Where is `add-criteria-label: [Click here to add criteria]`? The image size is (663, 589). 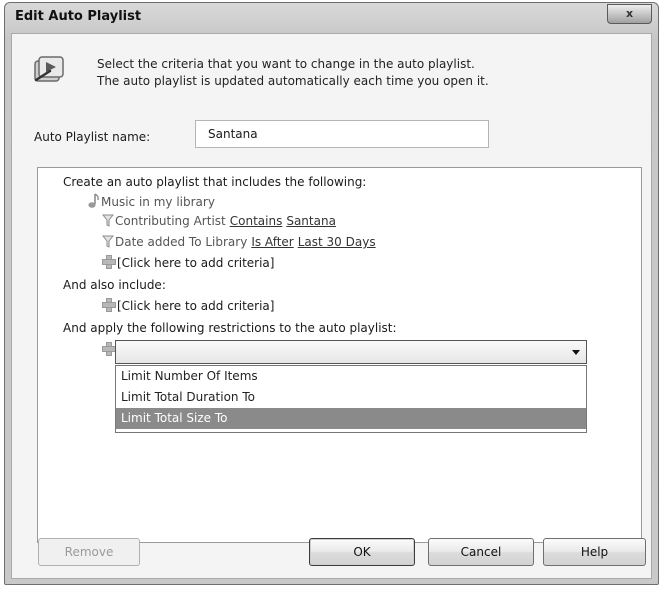
add-criteria-label: [Click here to add criteria] is located at coordinates (196, 263).